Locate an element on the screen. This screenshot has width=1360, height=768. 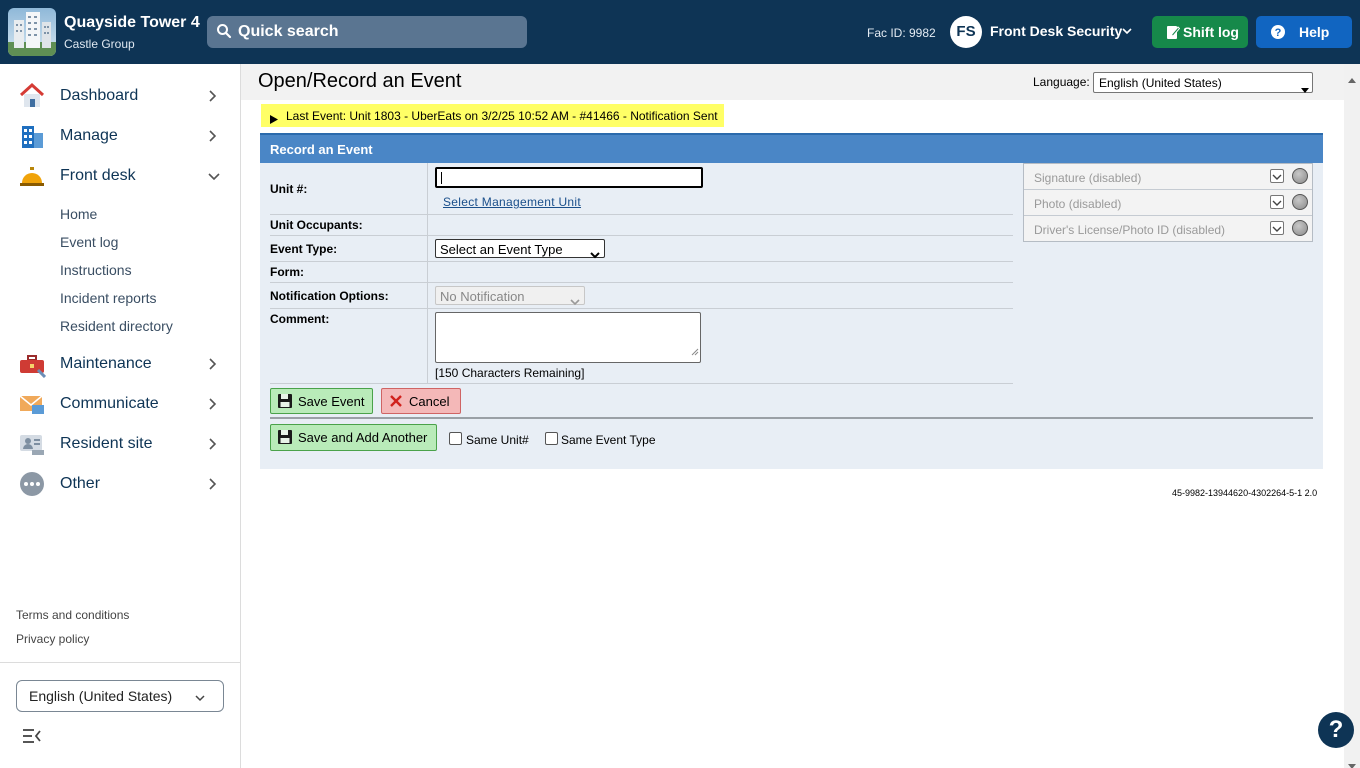
shift-log-label: Shift log is located at coordinates (1211, 32).